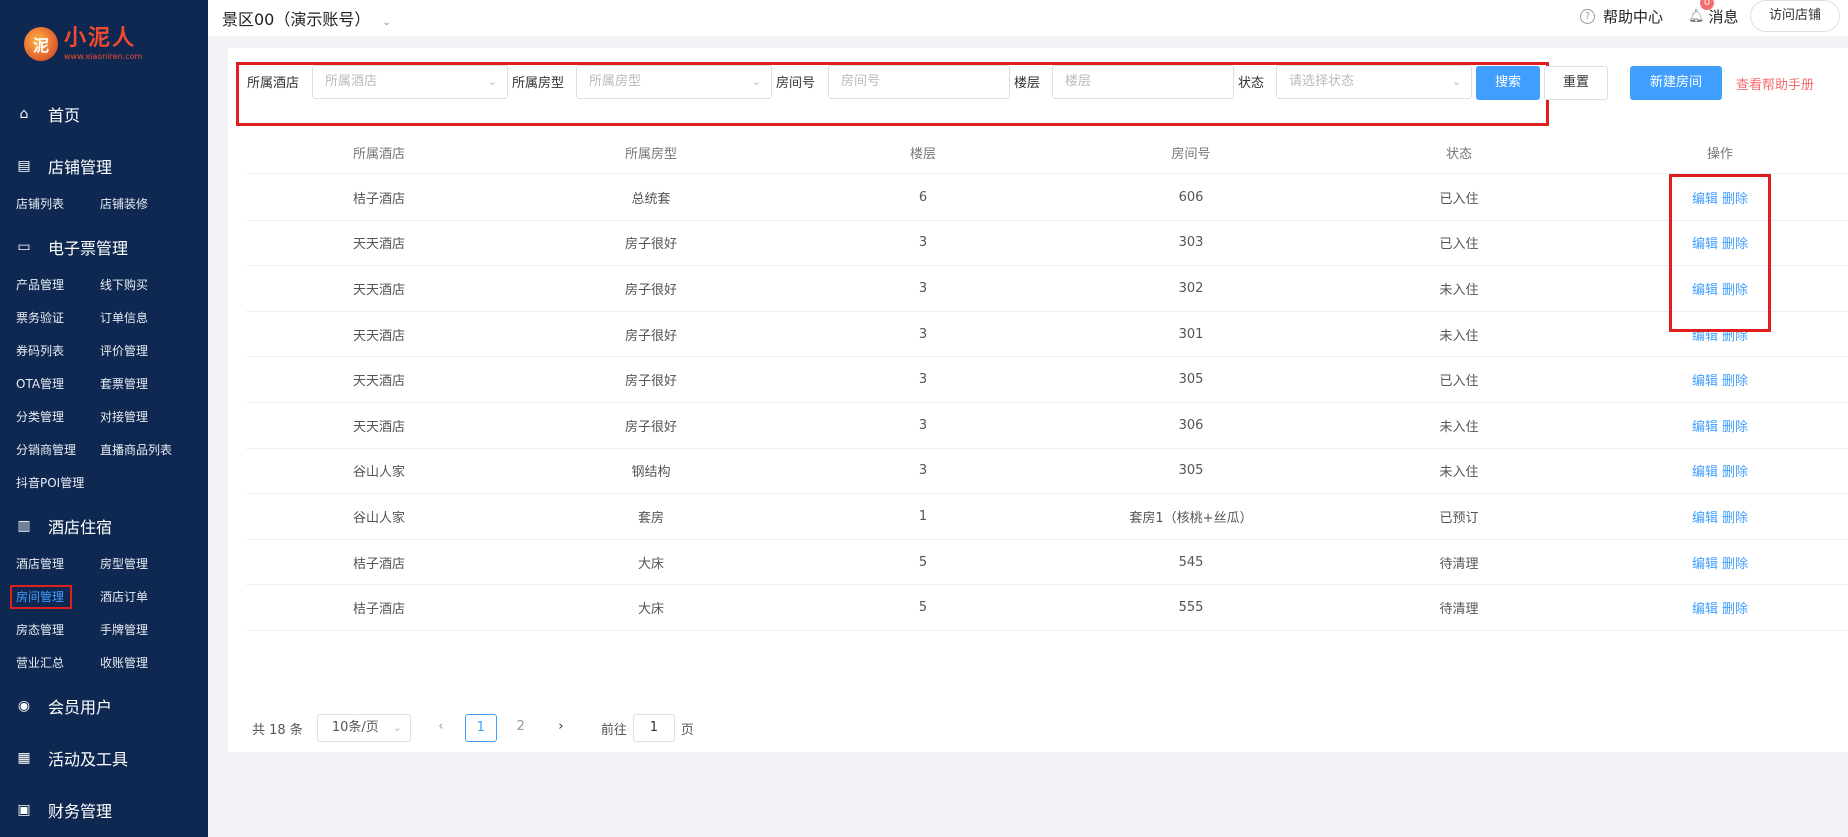  I want to click on sidebar-item-label: 券码列表, so click(40, 351).